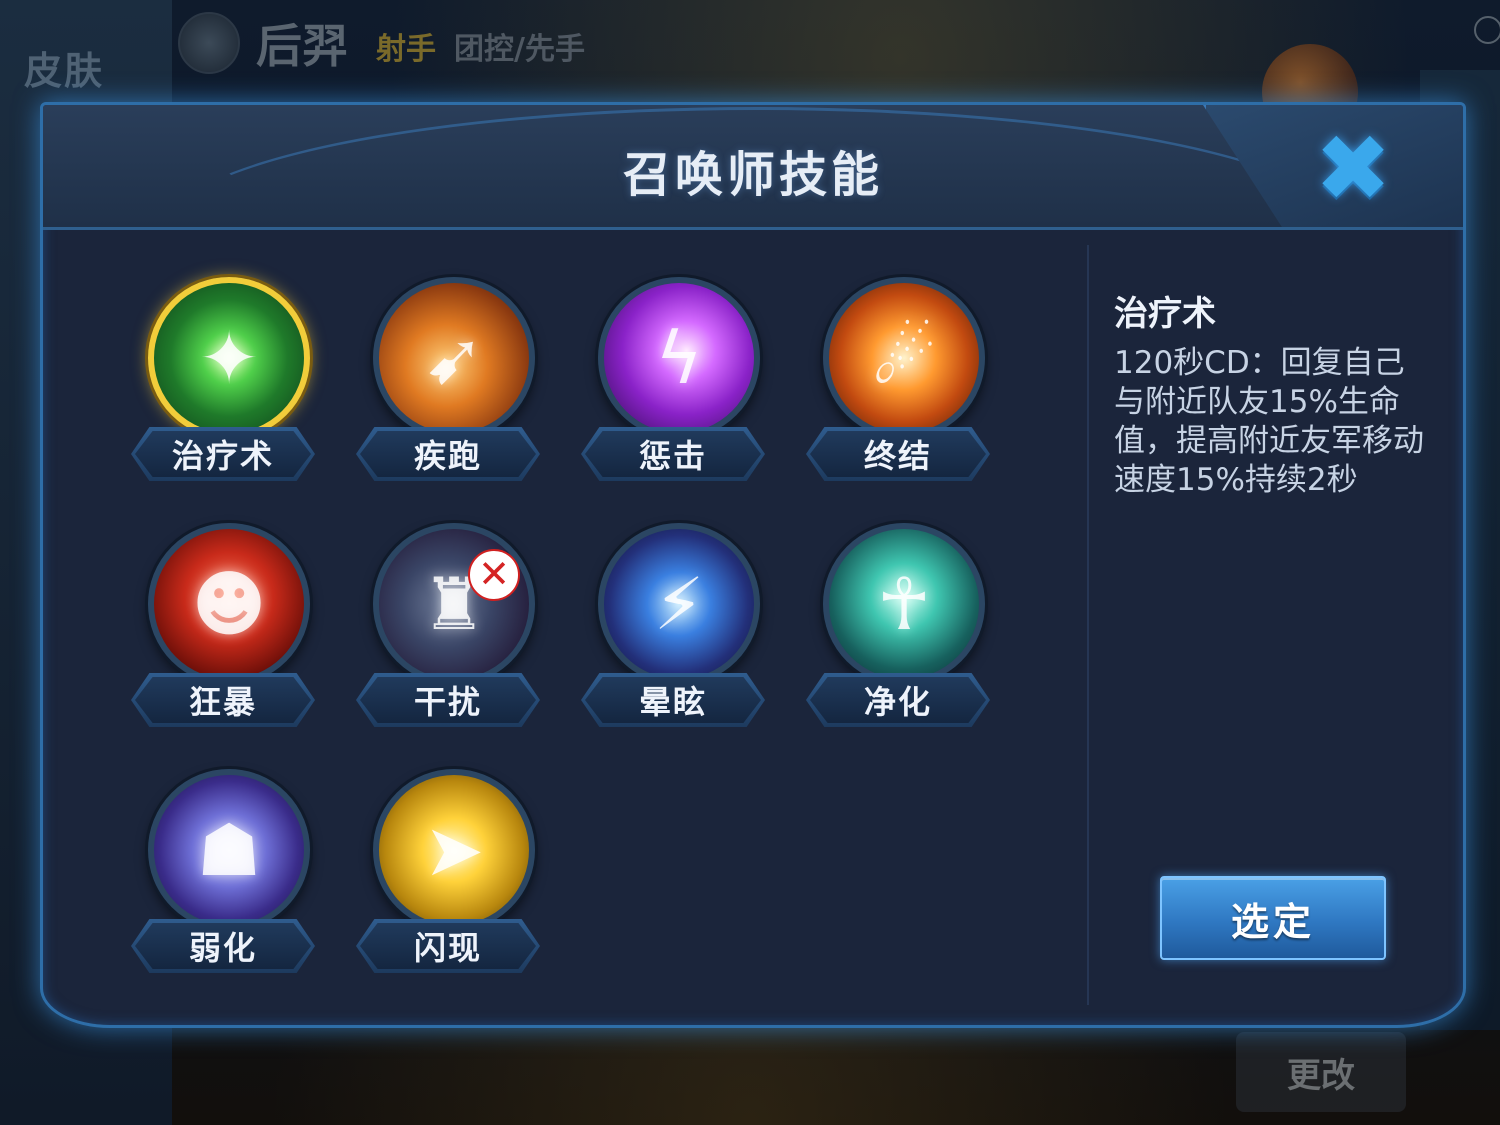 The width and height of the screenshot is (1500, 1125). What do you see at coordinates (229, 850) in the screenshot?
I see `weaken-icon: ☗` at bounding box center [229, 850].